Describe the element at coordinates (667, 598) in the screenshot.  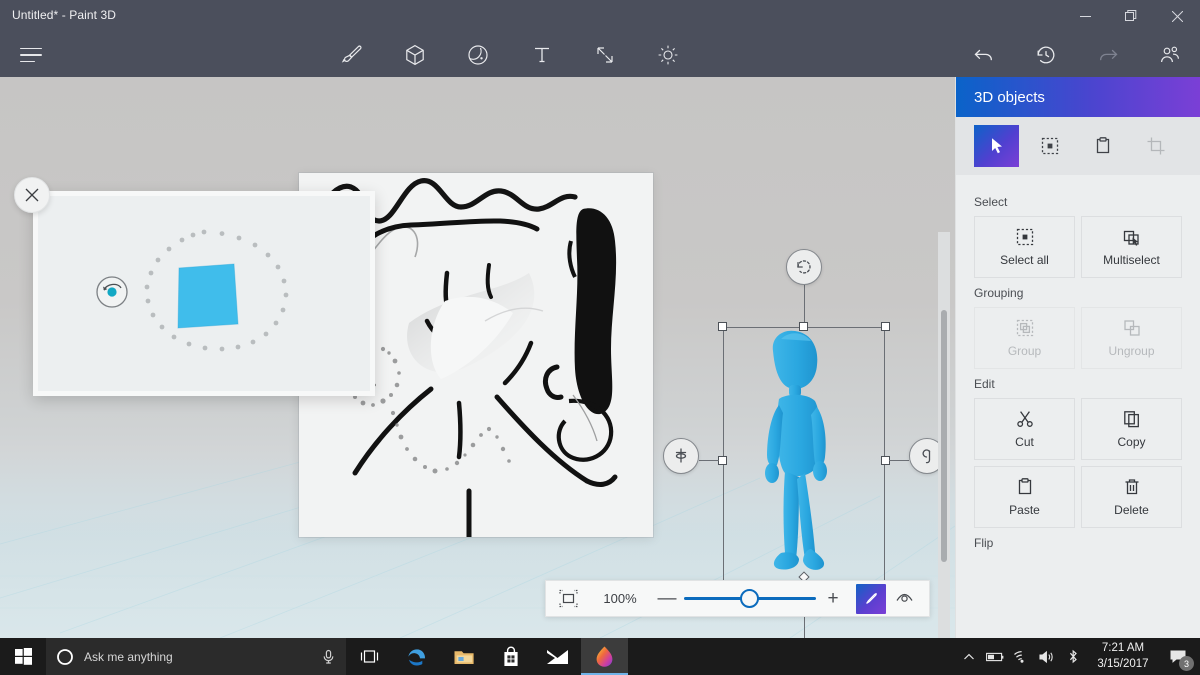
I see `zoom-out-button: —` at that location.